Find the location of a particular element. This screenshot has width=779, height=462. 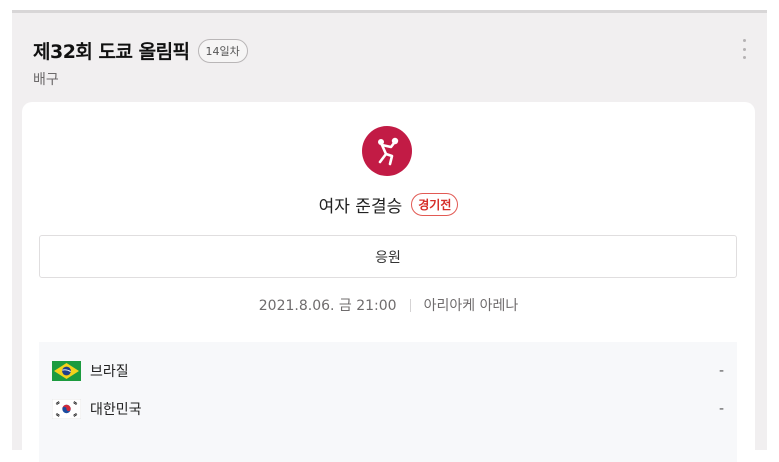

list-item: 대한민국 - is located at coordinates (388, 409).